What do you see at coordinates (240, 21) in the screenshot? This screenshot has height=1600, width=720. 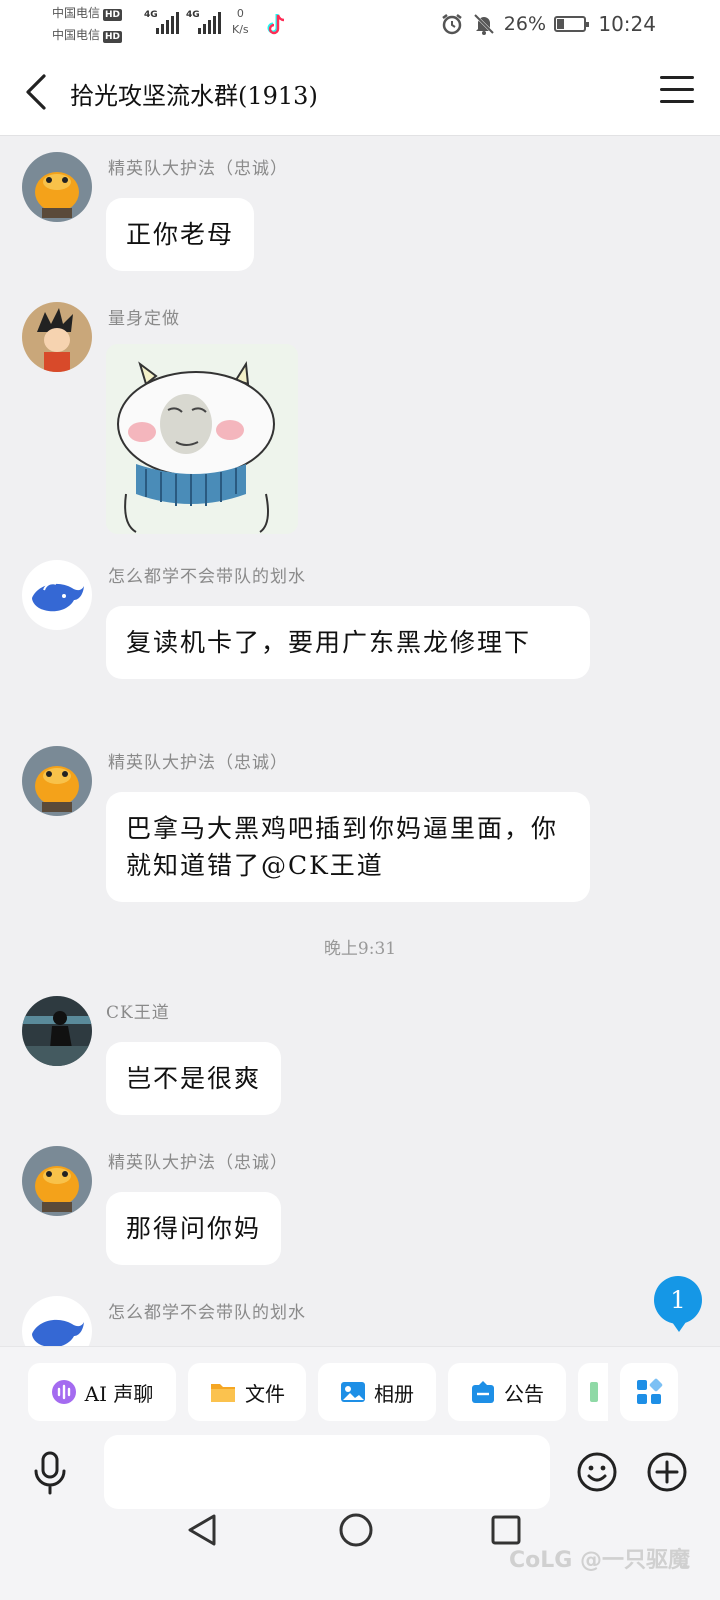 I see `network-speed: 0 K/s` at bounding box center [240, 21].